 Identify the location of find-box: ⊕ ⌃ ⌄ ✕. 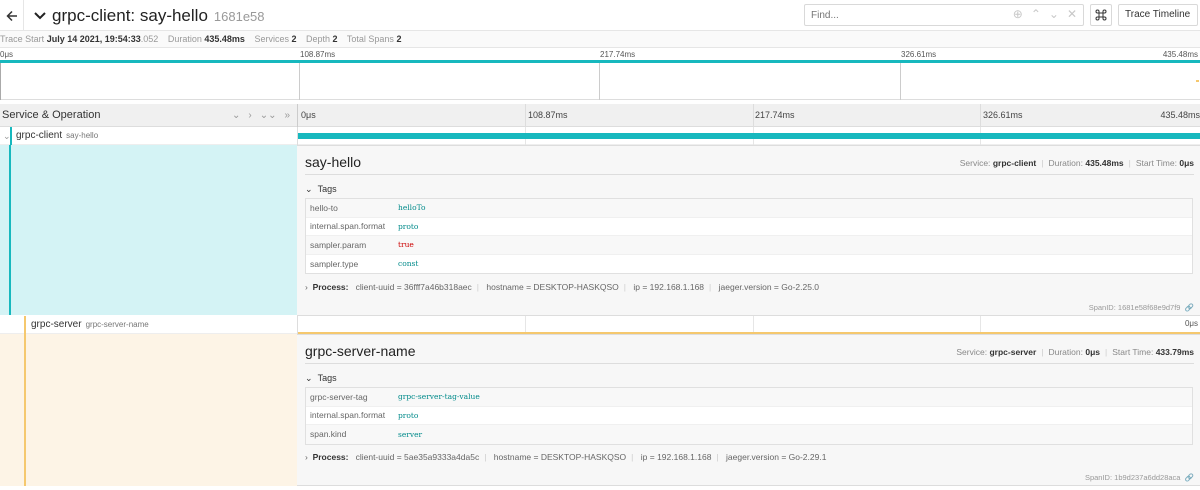
(944, 15).